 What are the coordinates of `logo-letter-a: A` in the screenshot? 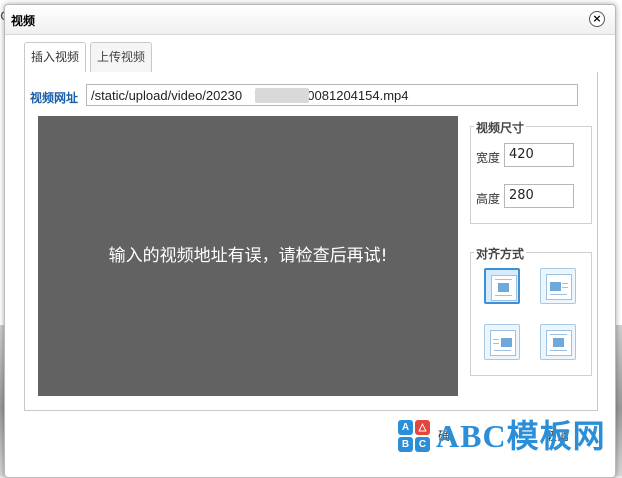 It's located at (405, 427).